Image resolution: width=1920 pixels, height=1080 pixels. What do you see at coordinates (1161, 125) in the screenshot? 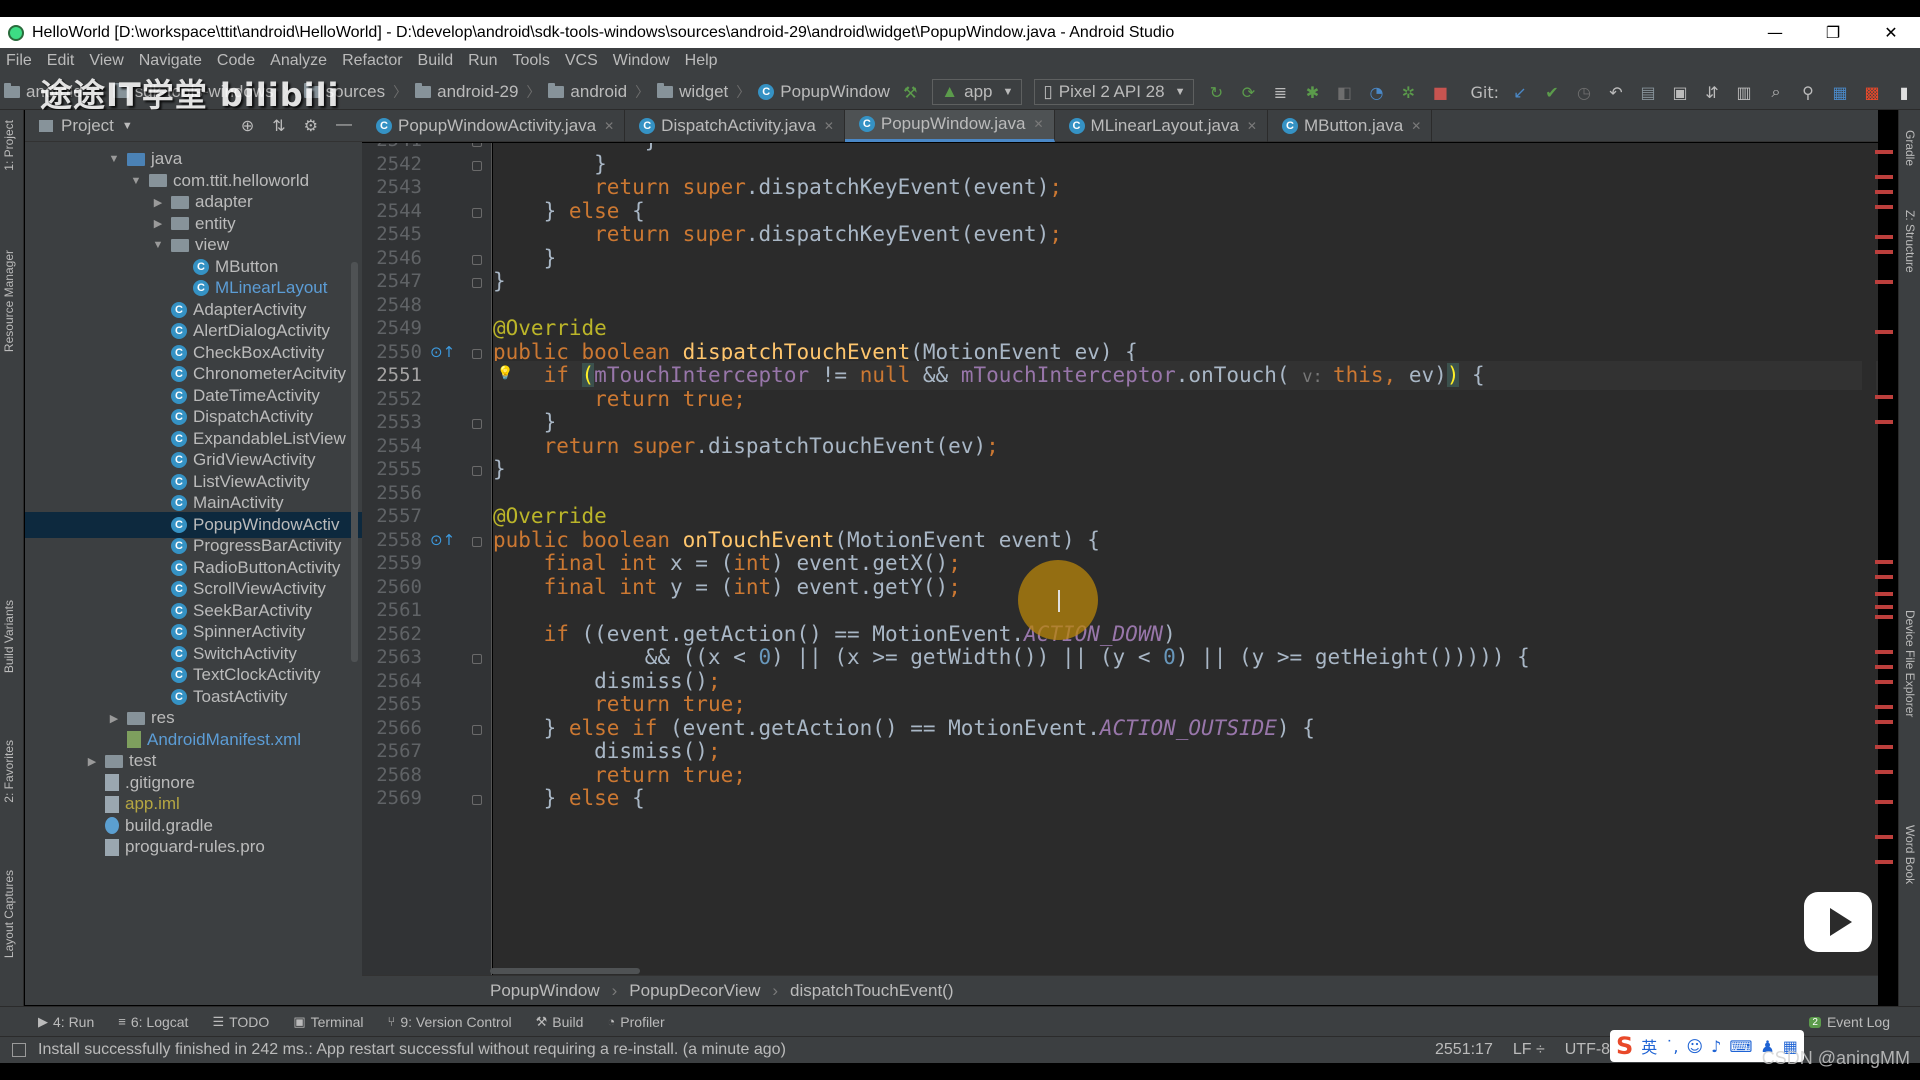
I see `editor-tab: C MLinearLayout.java ✕` at bounding box center [1161, 125].